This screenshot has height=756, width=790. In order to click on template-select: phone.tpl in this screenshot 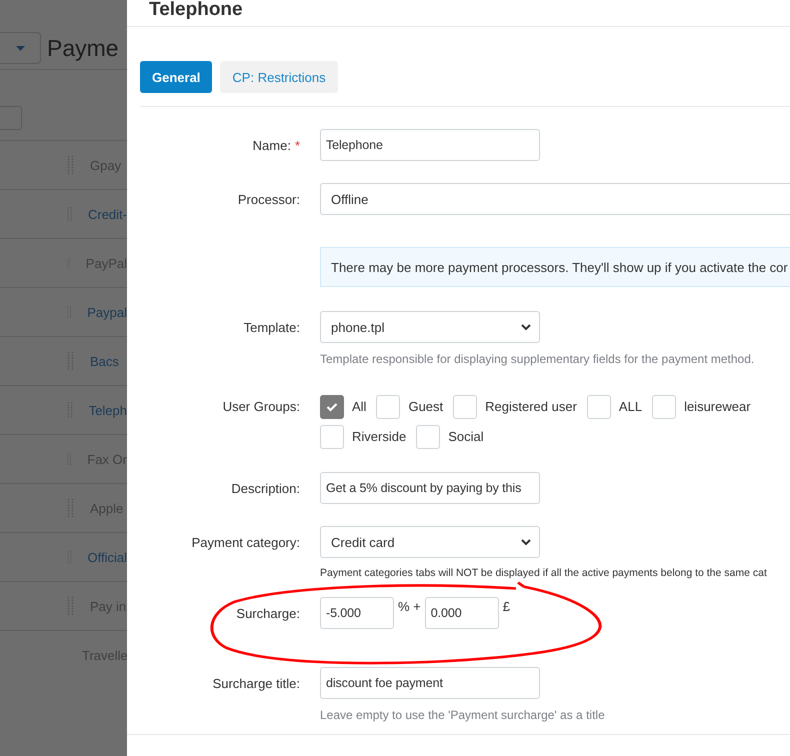, I will do `click(430, 327)`.